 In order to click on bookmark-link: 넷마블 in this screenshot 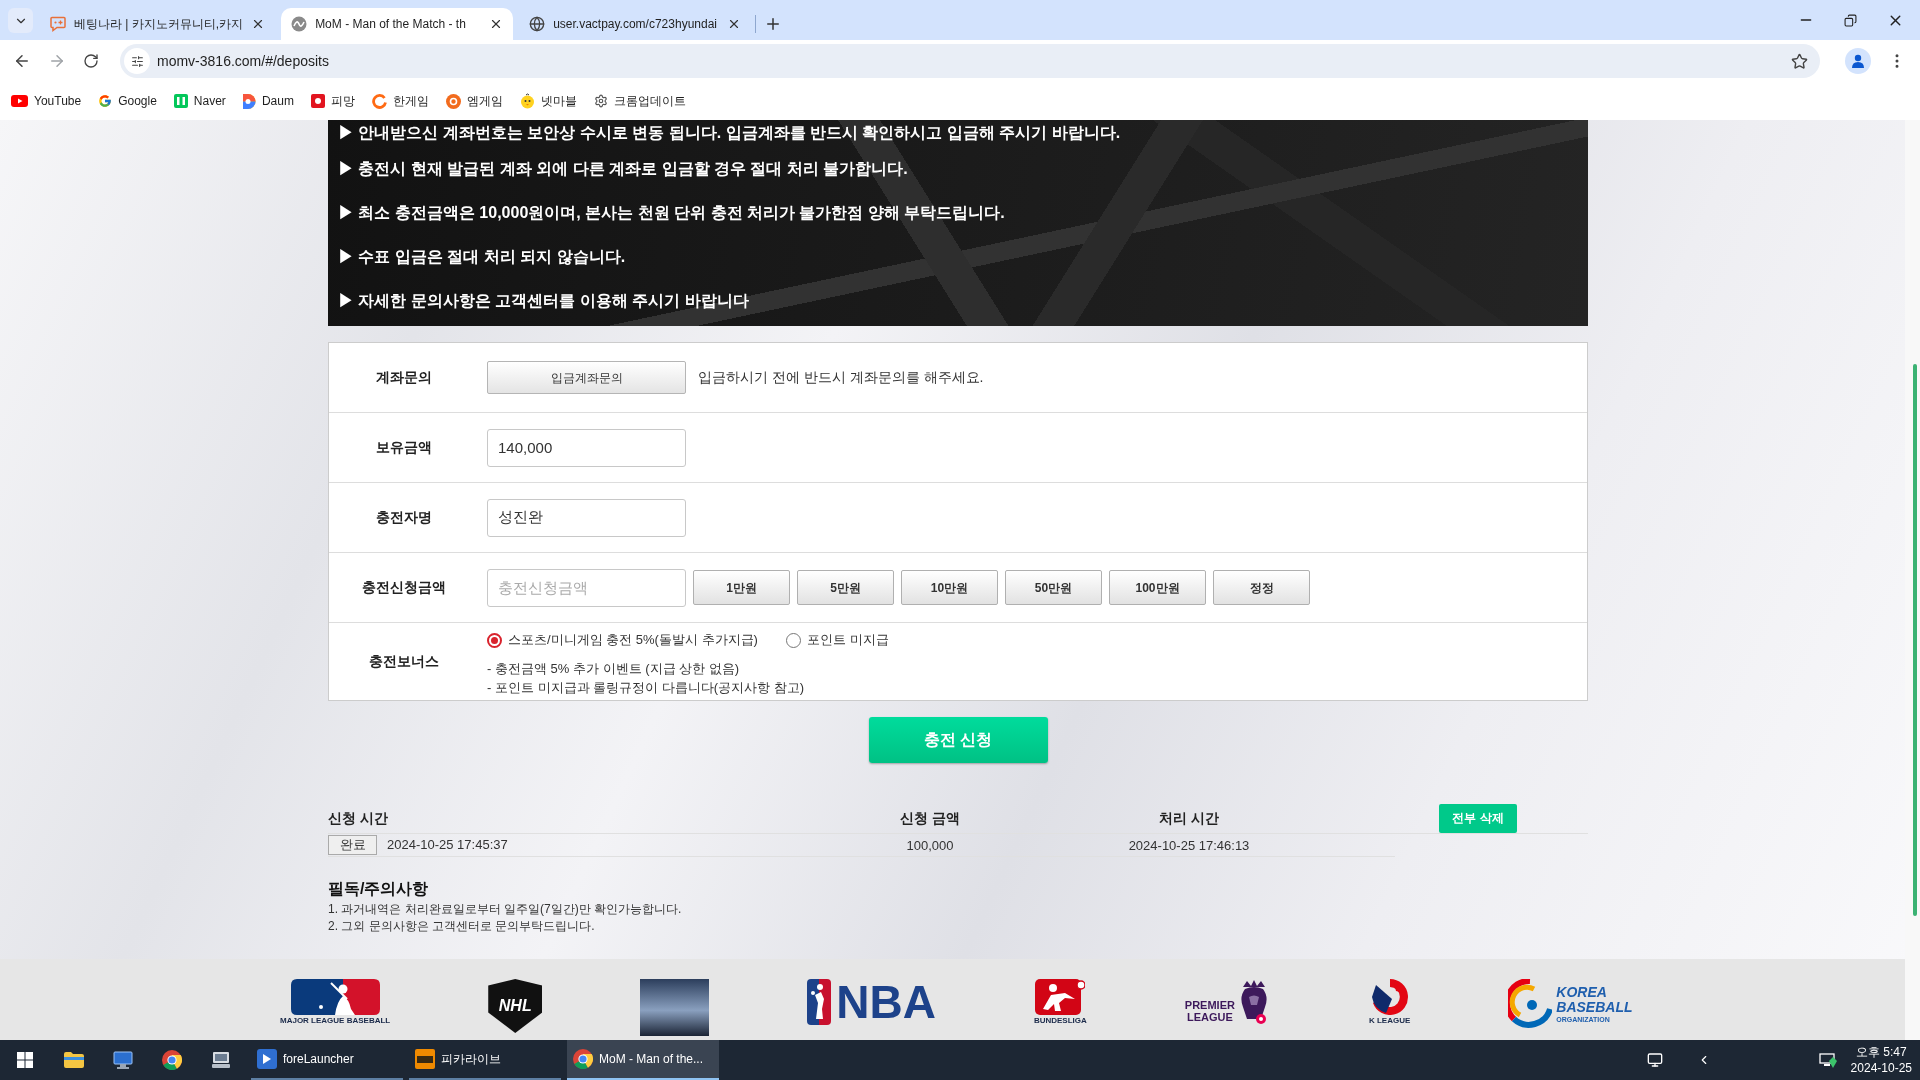, I will do `click(548, 101)`.